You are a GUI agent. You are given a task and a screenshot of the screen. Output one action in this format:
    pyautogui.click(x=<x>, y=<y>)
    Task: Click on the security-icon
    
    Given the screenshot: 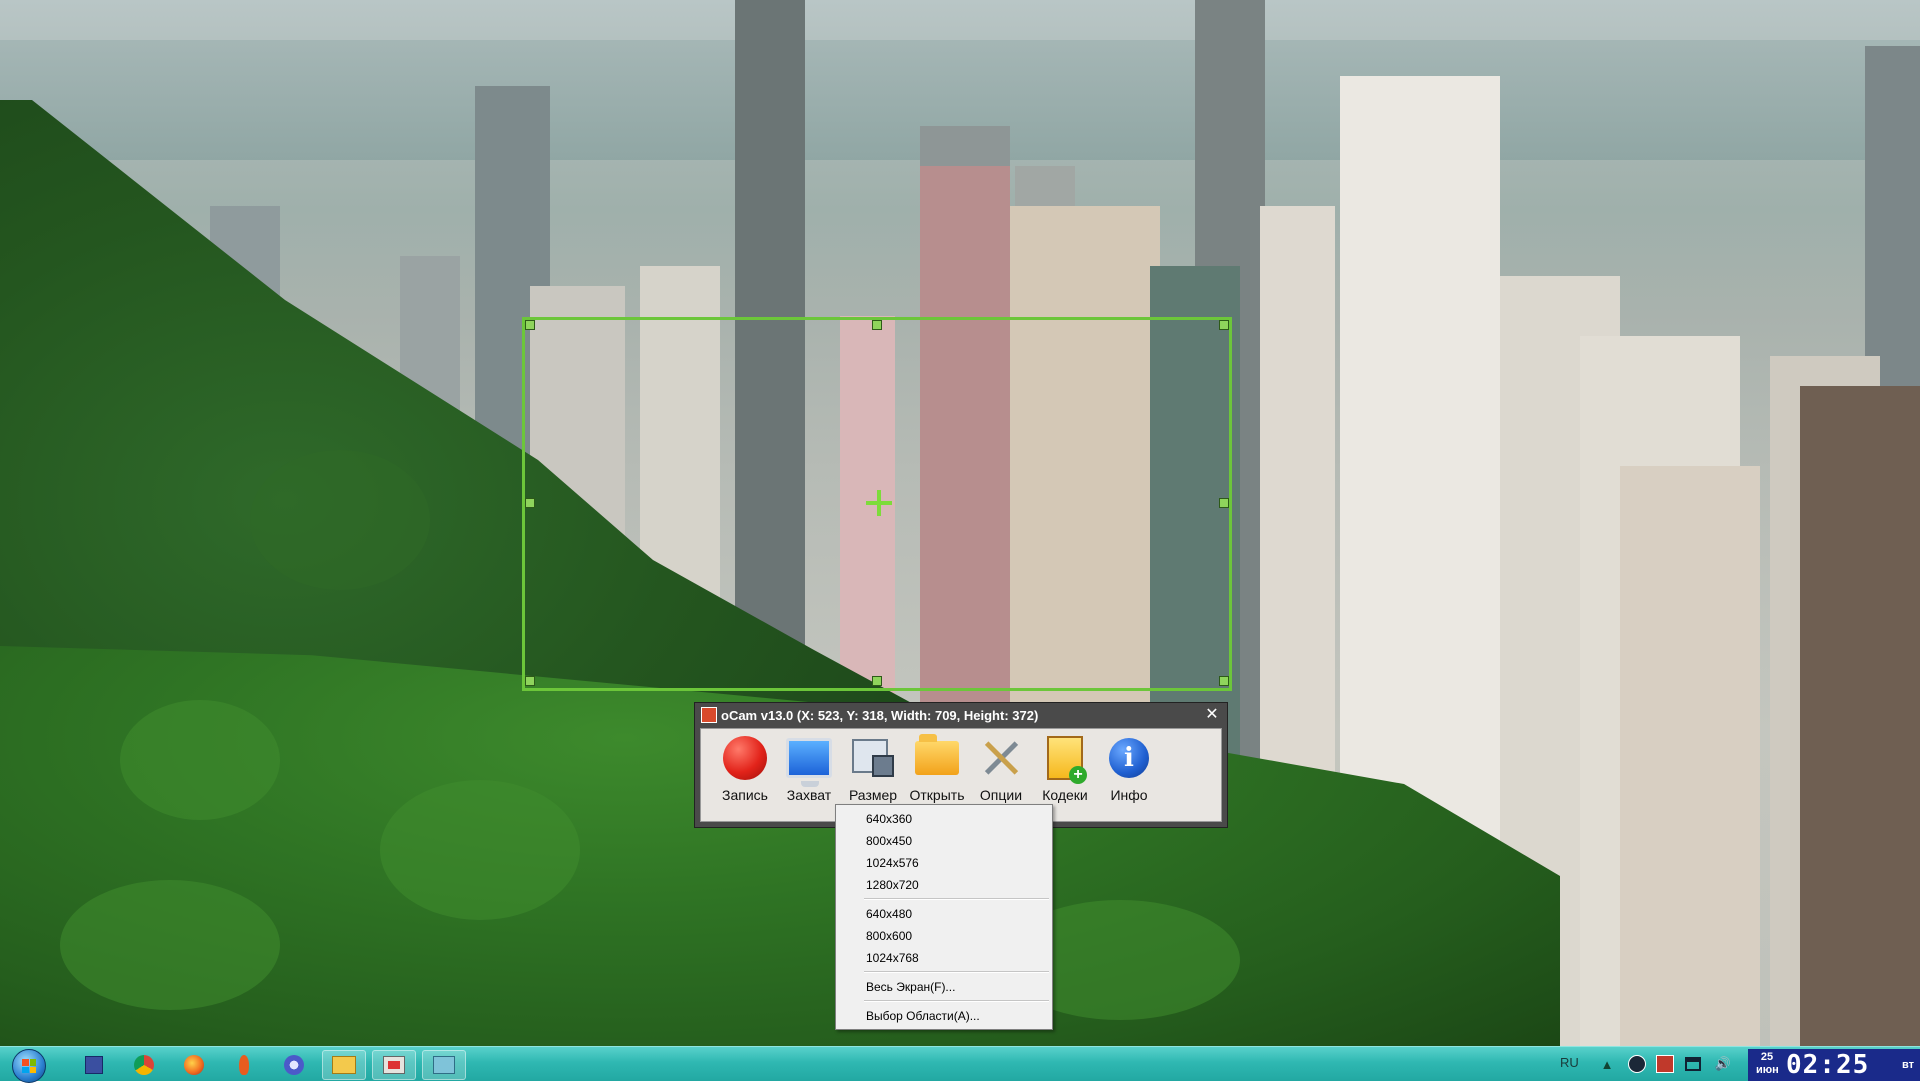 What is the action you would take?
    pyautogui.click(x=1665, y=1064)
    